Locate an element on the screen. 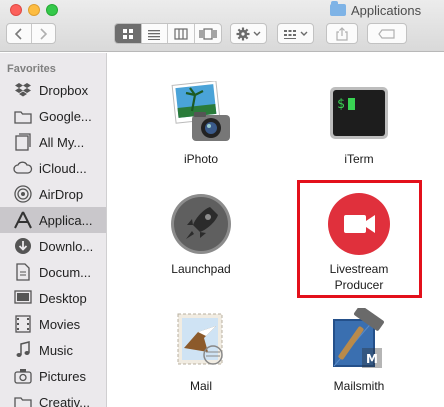 Image resolution: width=444 pixels, height=407 pixels. list-view-button is located at coordinates (155, 33).